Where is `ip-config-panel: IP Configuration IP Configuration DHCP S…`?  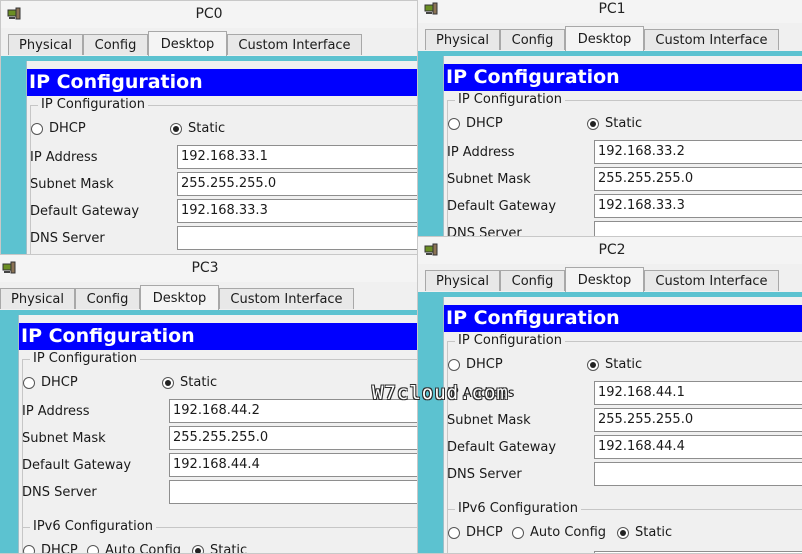 ip-config-panel: IP Configuration IP Configuration DHCP S… is located at coordinates (622, 147).